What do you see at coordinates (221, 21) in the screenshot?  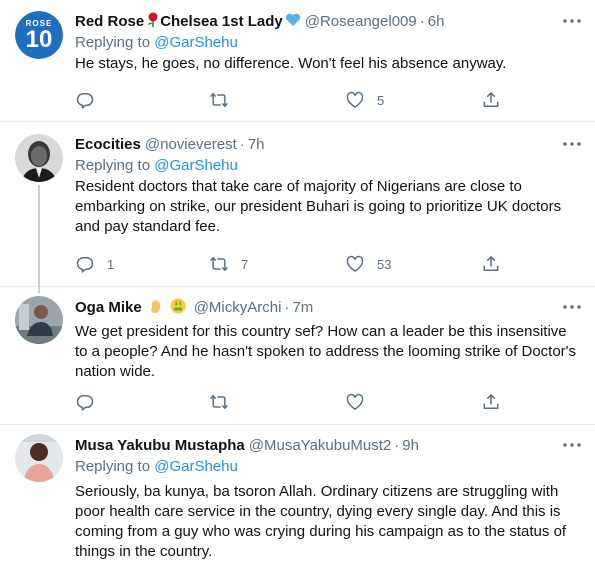 I see `display-name-suffix: Chelsea 1st Lady` at bounding box center [221, 21].